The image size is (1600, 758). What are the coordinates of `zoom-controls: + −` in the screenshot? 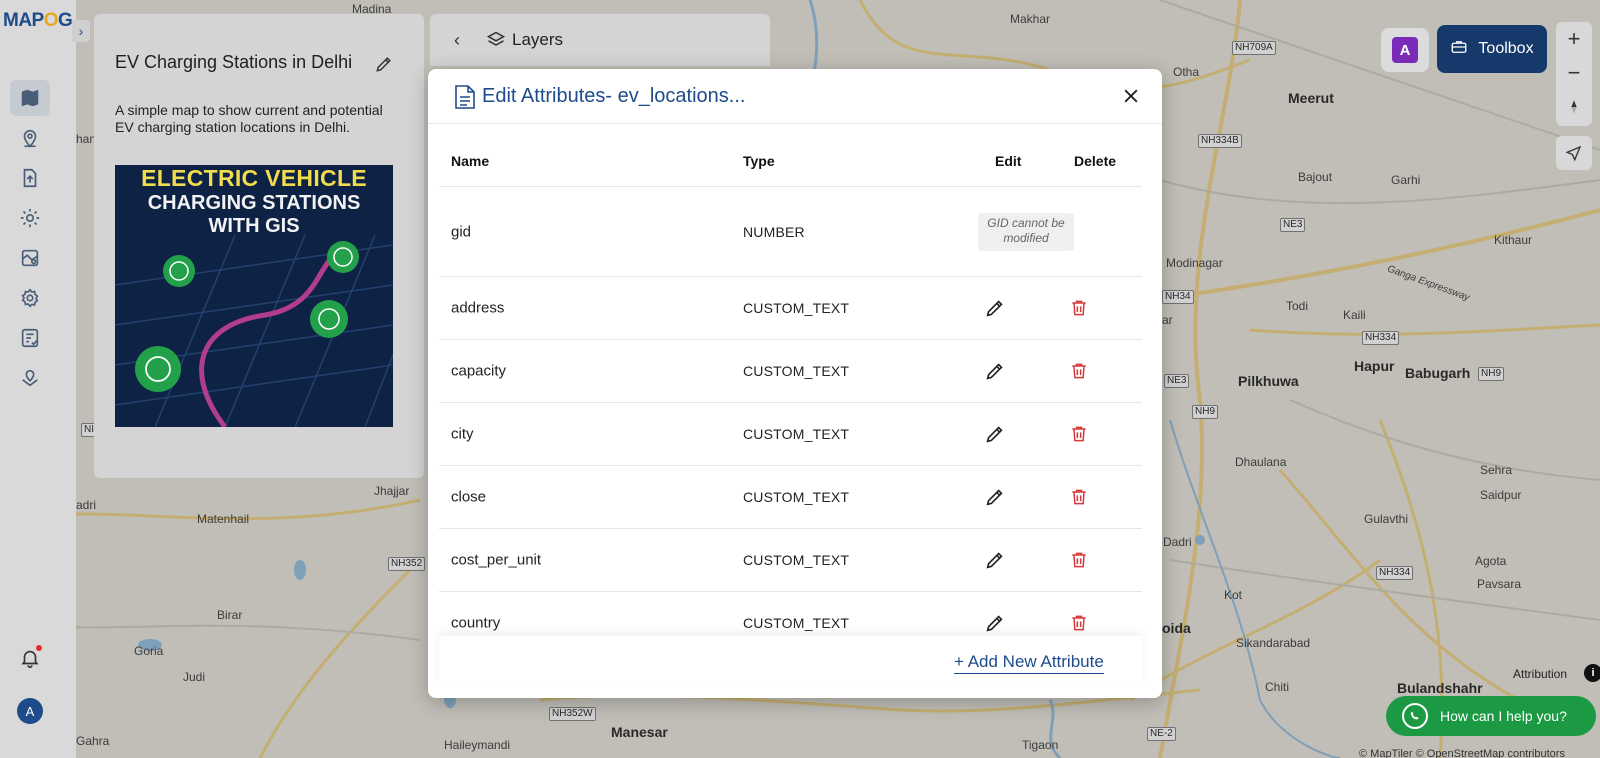 It's located at (1574, 74).